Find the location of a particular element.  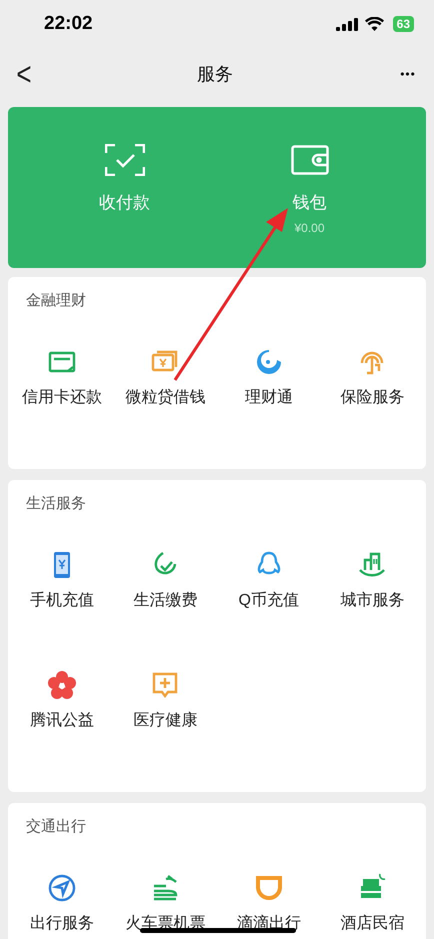

status-time: 22:02 is located at coordinates (68, 24).